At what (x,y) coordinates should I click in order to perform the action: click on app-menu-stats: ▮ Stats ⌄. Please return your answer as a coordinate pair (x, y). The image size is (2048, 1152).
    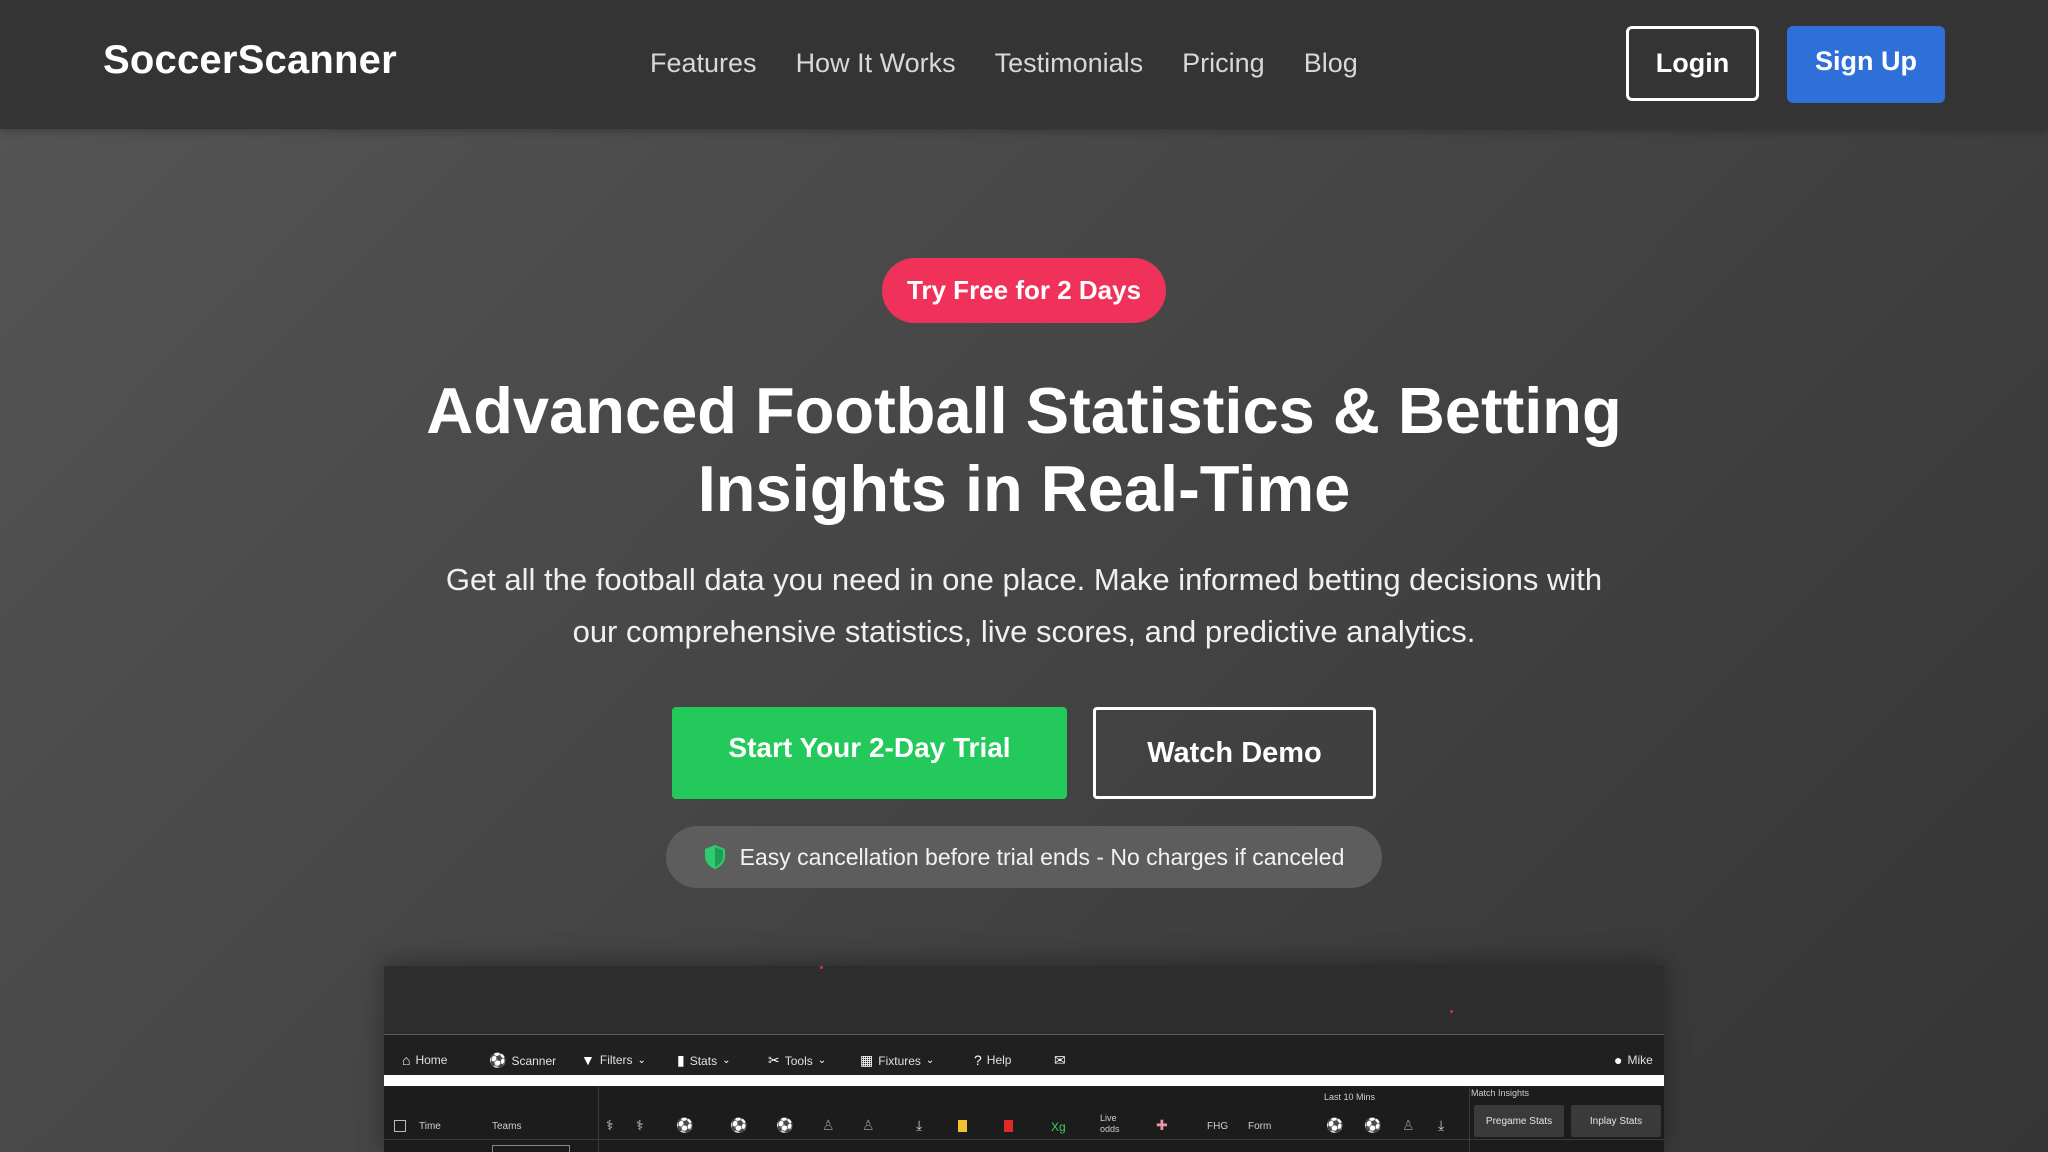
    Looking at the image, I should click on (706, 1060).